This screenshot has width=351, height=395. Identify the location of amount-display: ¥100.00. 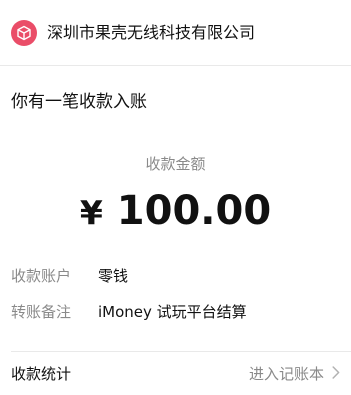
(175, 212).